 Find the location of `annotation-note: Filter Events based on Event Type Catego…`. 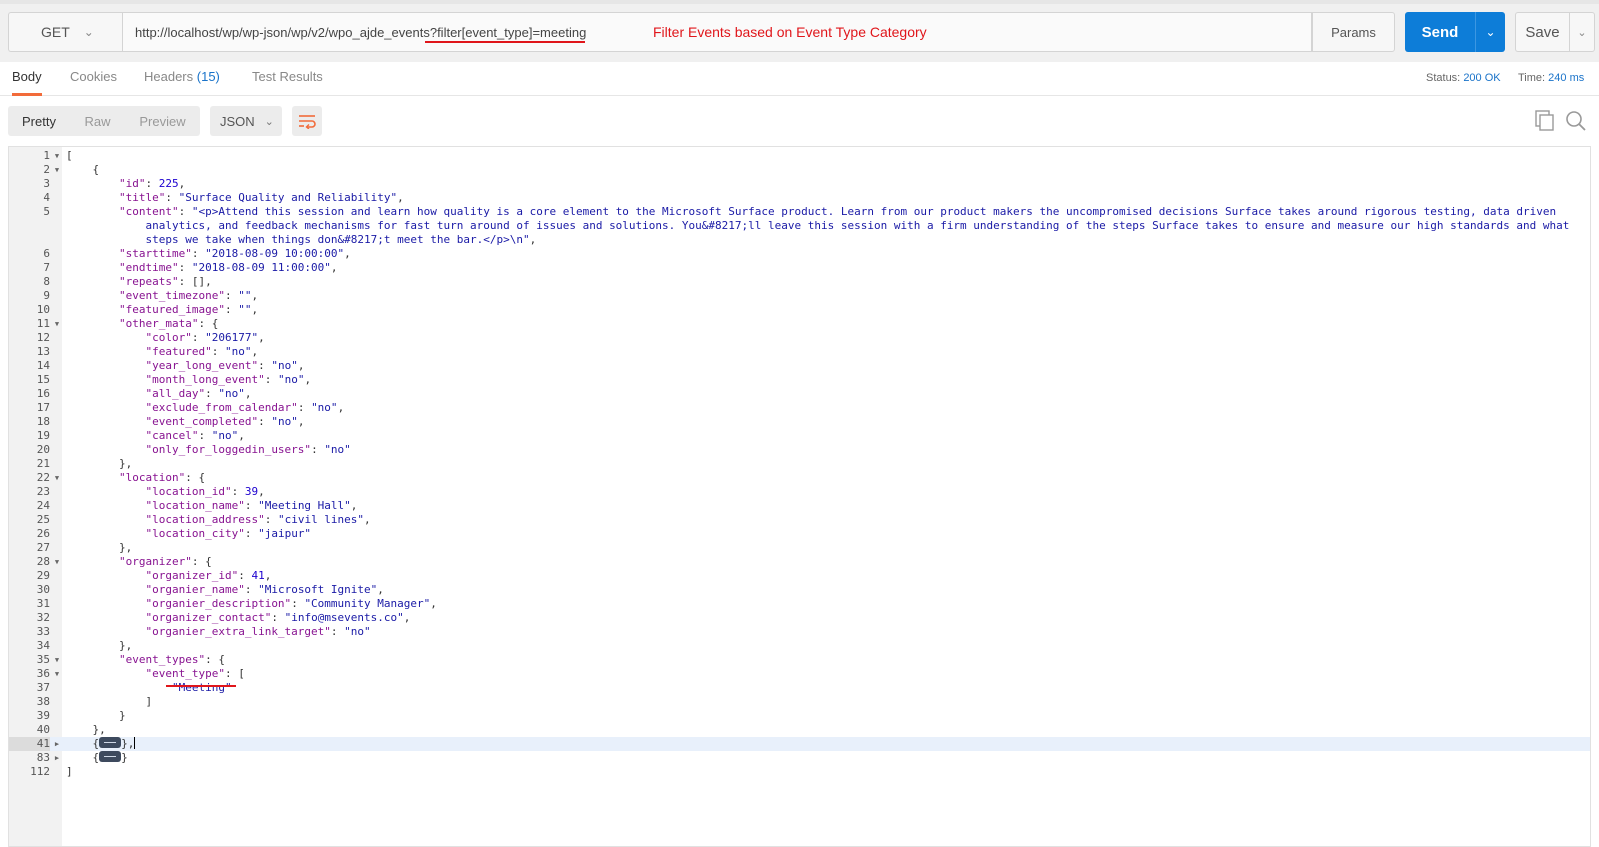

annotation-note: Filter Events based on Event Type Catego… is located at coordinates (790, 32).